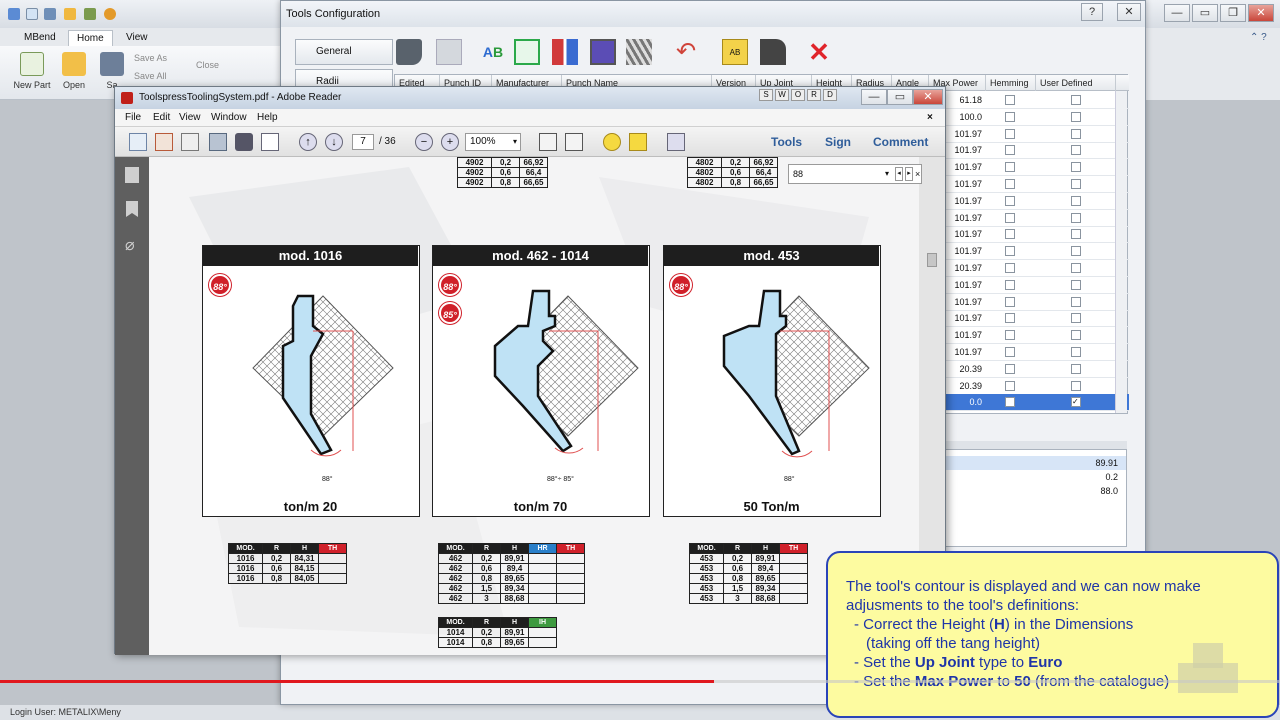 The image size is (1280, 720). Describe the element at coordinates (164, 142) in the screenshot. I see `combine-icon` at that location.